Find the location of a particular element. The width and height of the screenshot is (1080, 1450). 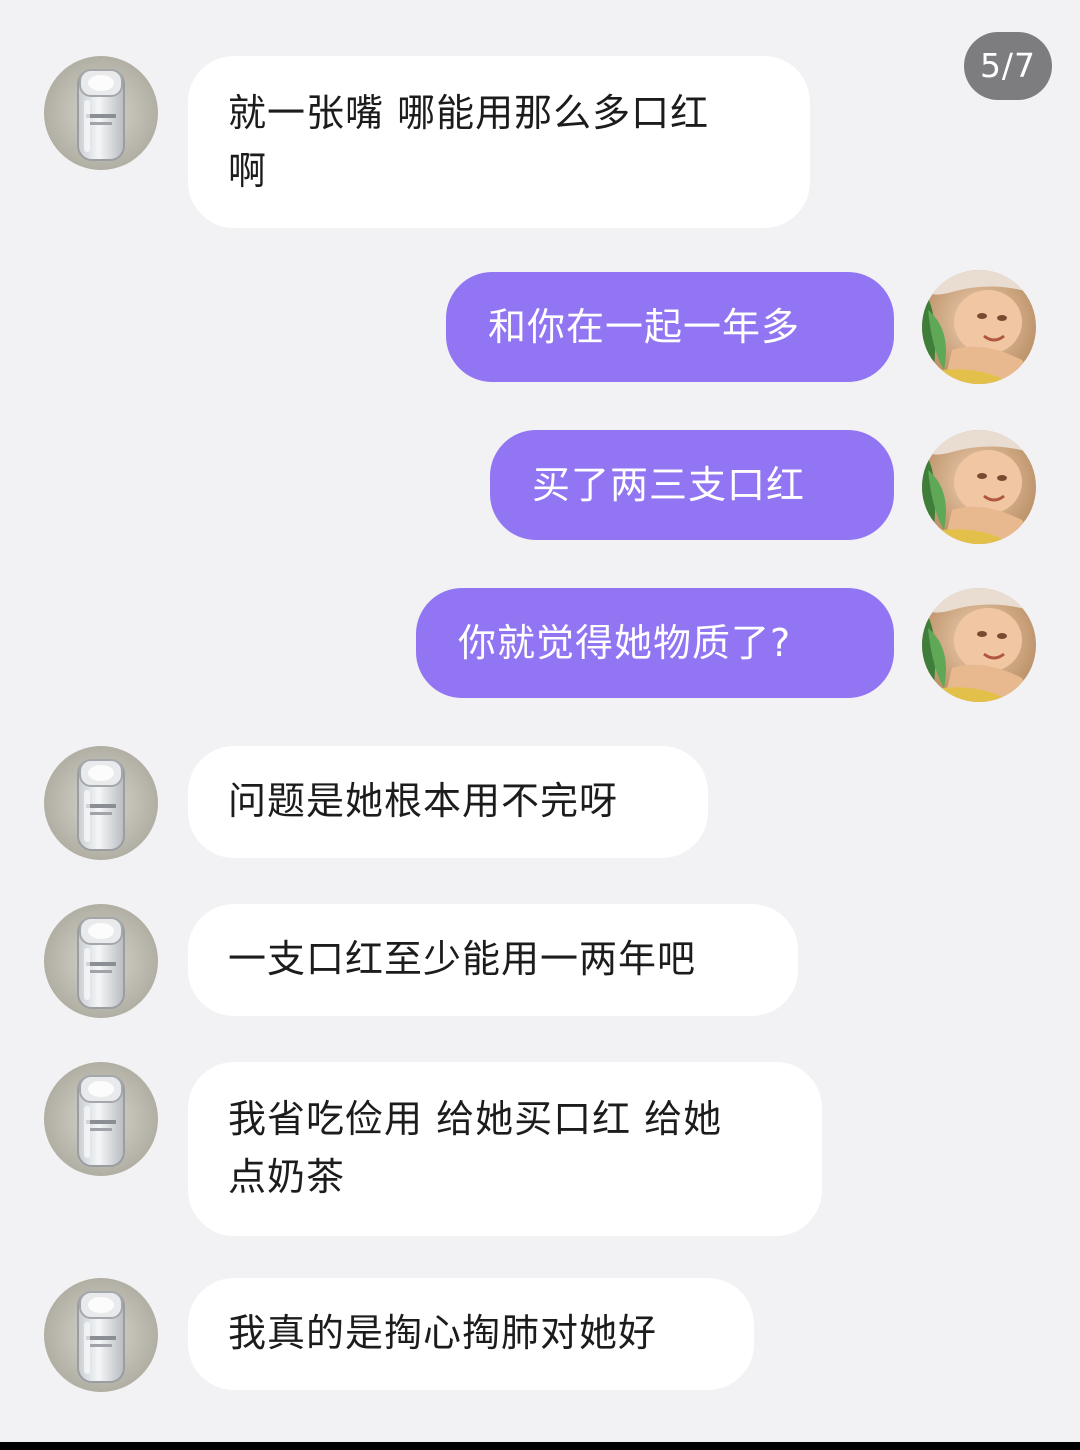

message-text-line: 我真的是掏心掏肺对她好 is located at coordinates (443, 1333).